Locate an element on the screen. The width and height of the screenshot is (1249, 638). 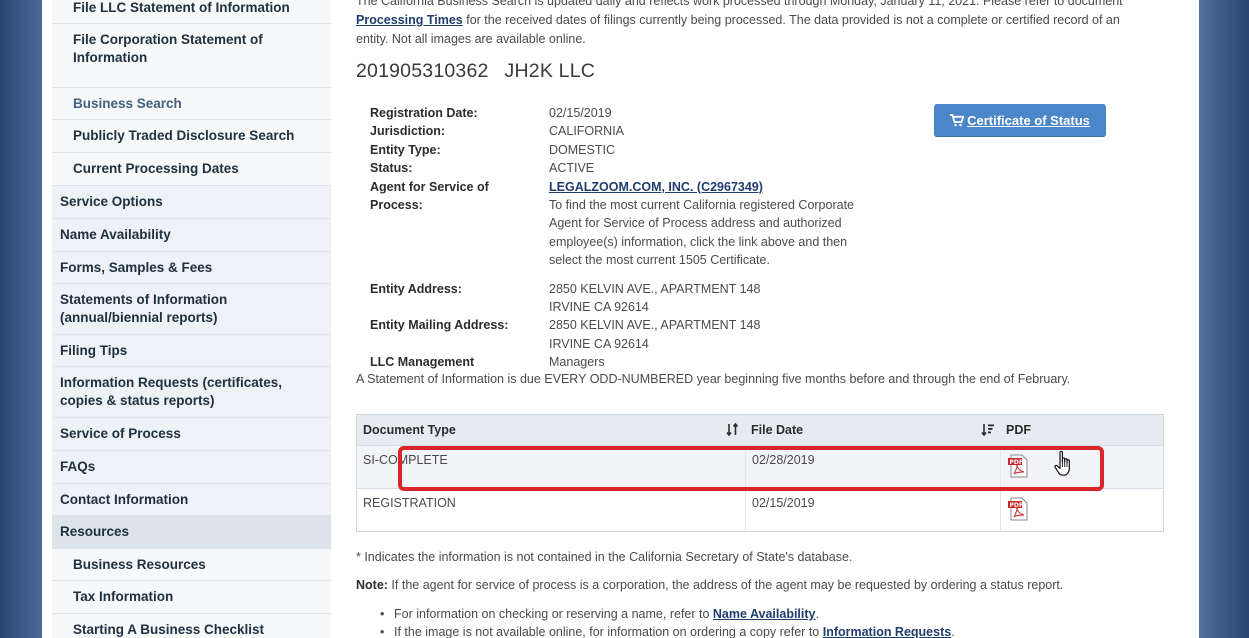
sidebar-item-filing-tips: Filing Tips is located at coordinates (191, 351).